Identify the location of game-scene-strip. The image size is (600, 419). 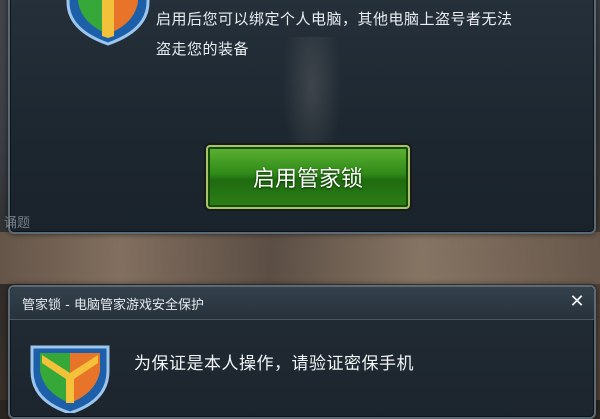
(300, 258).